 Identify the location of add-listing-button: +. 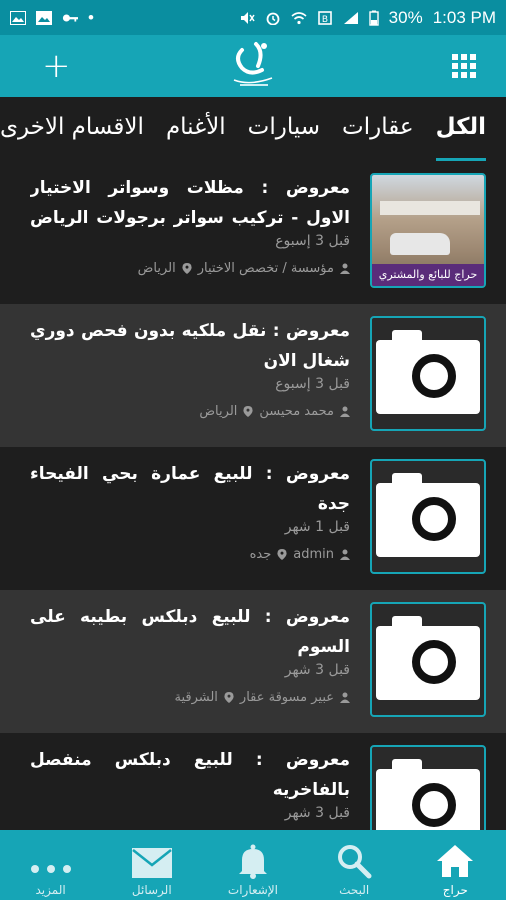
(56, 66).